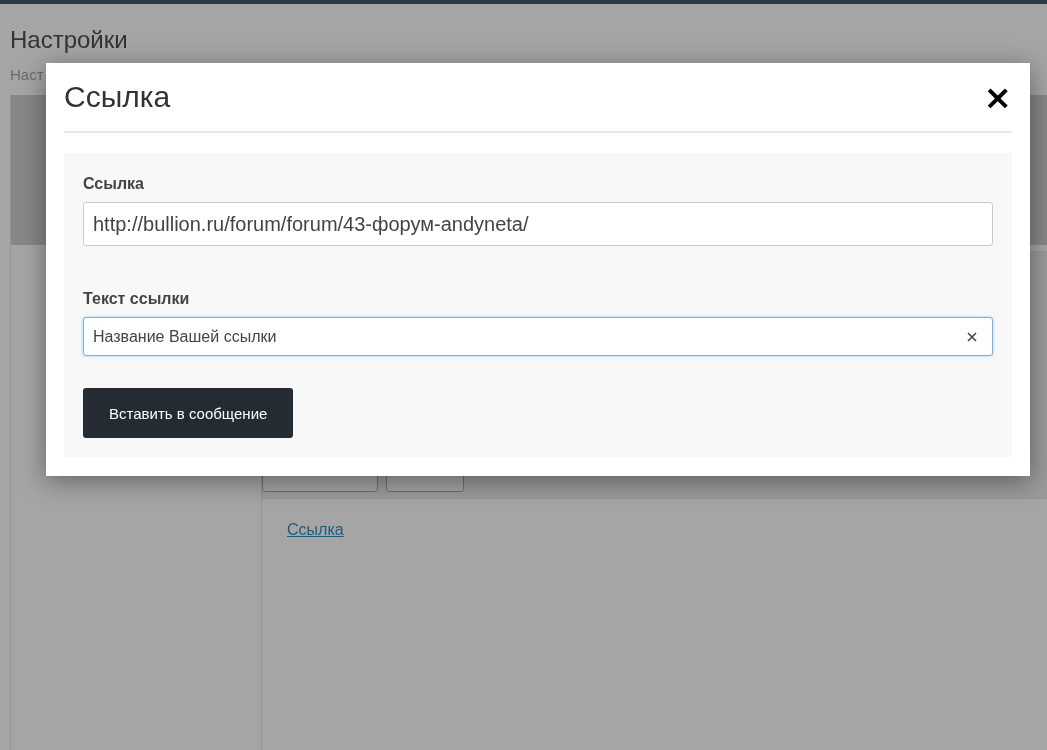  Describe the element at coordinates (972, 336) in the screenshot. I see `clear-icon` at that location.